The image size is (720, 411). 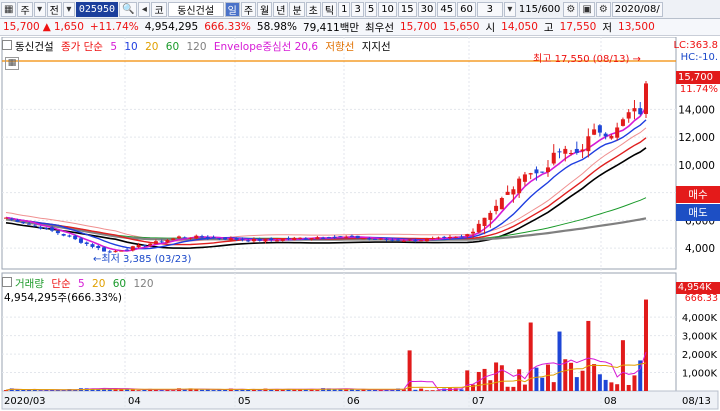 I want to click on interval-60: 60, so click(x=466, y=9).